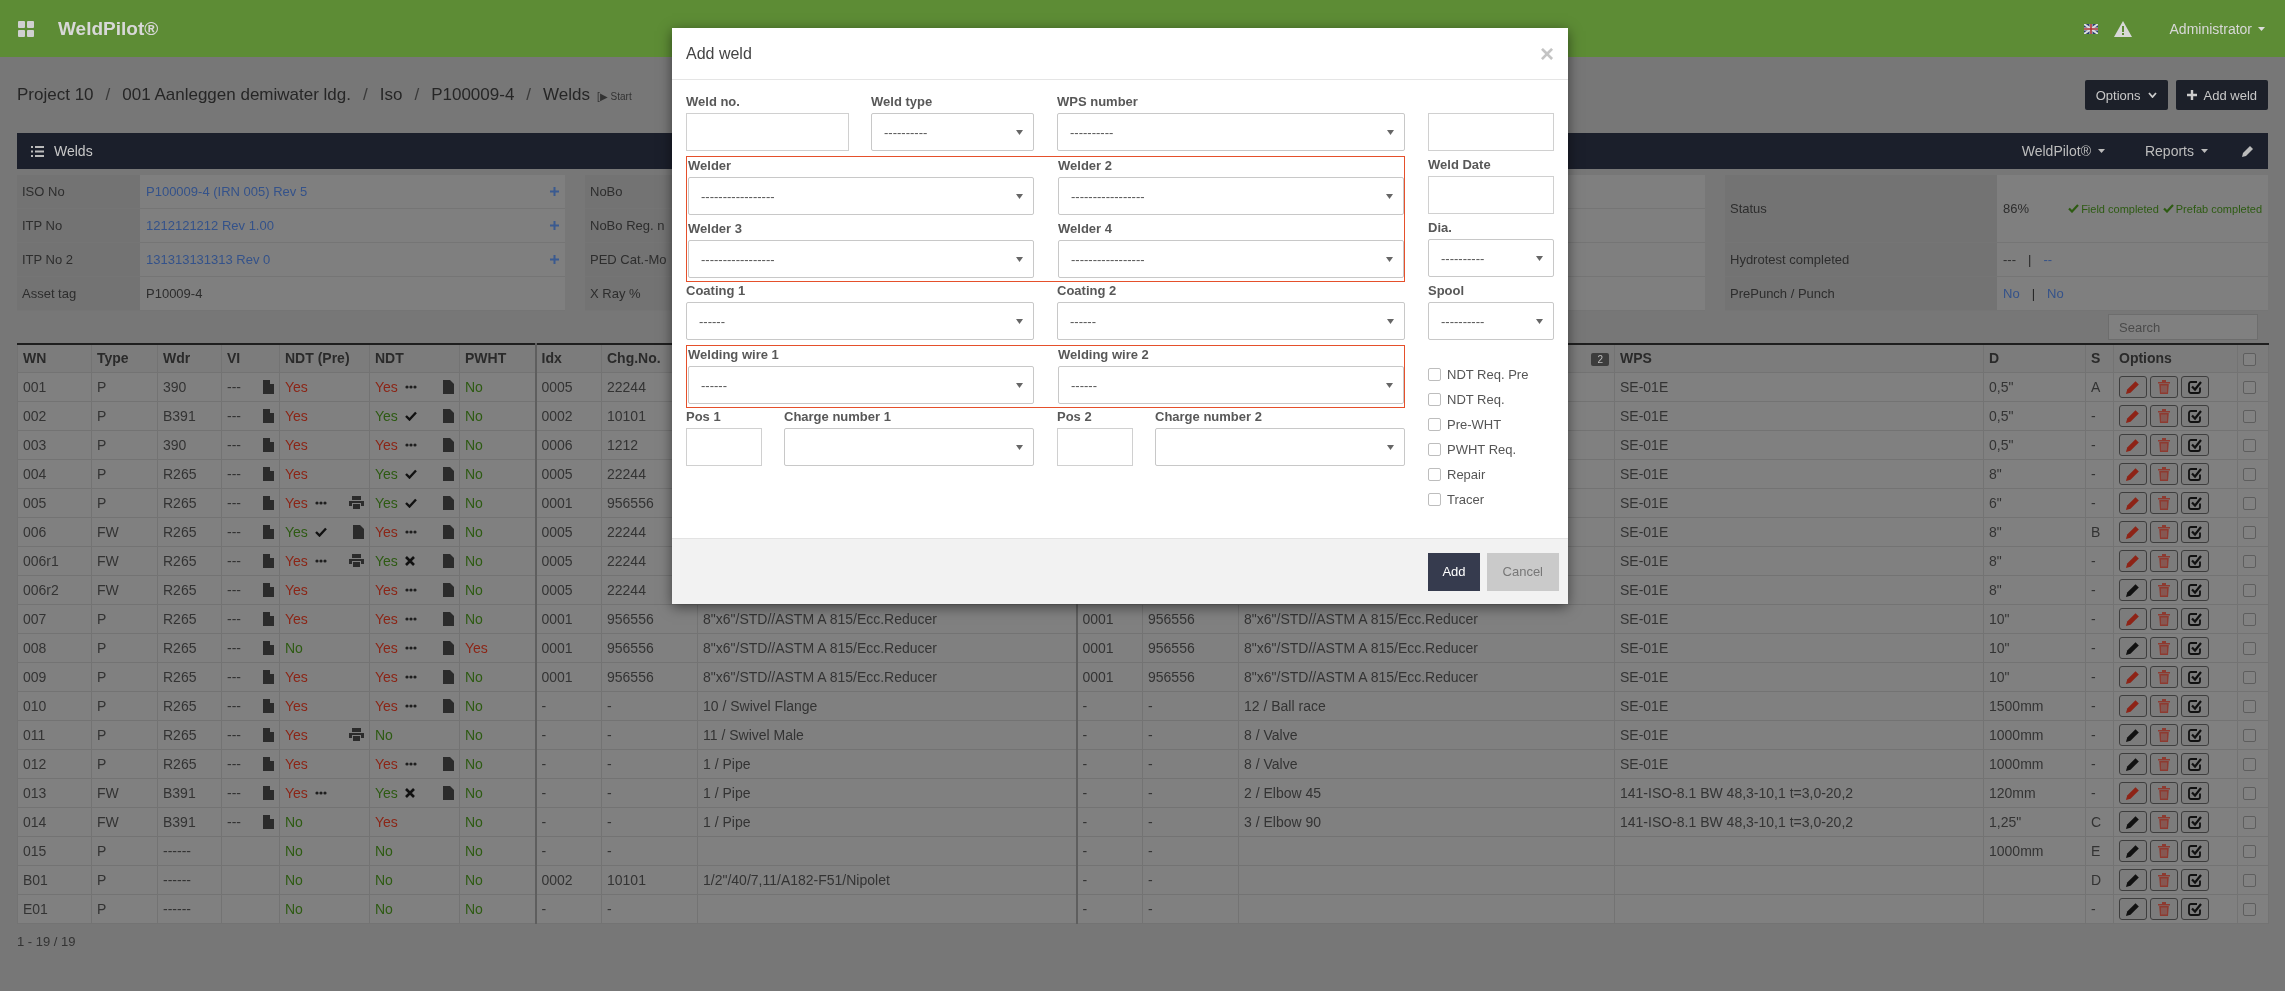  What do you see at coordinates (2249, 360) in the screenshot?
I see `select-all-checkbox` at bounding box center [2249, 360].